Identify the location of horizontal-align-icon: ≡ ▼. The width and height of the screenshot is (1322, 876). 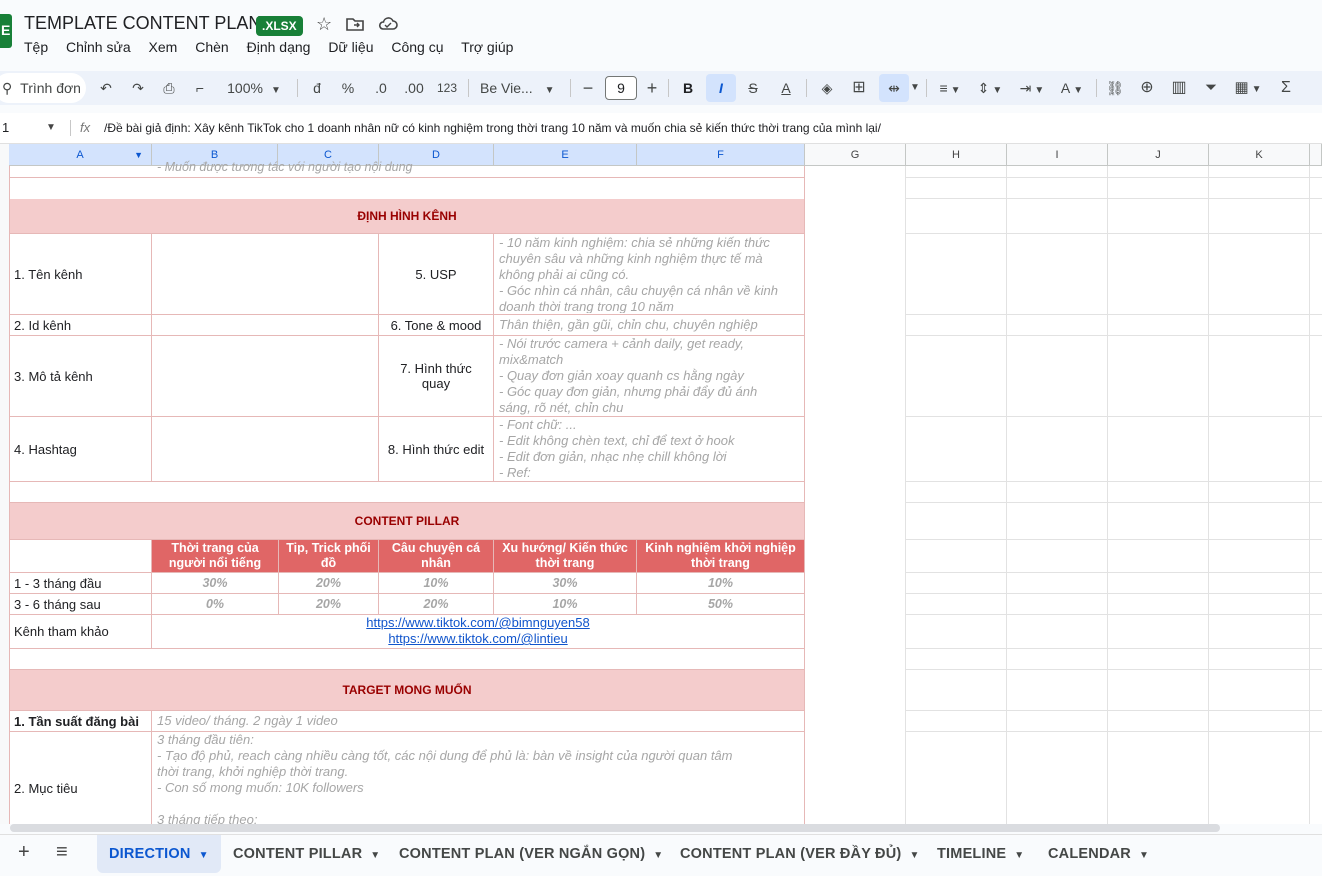
(950, 88).